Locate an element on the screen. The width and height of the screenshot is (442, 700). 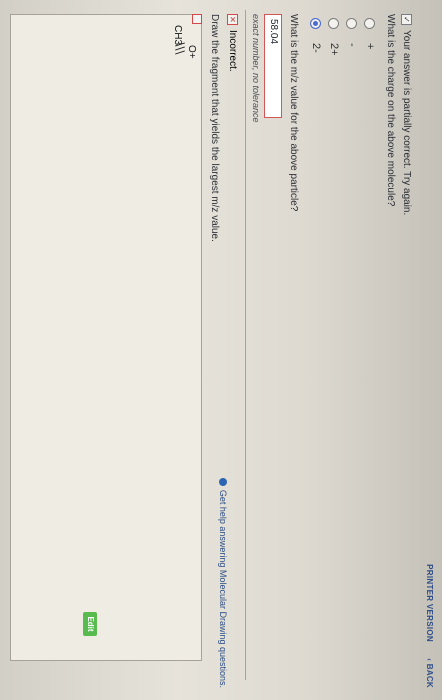
separator-line is located at coordinates (245, 345).